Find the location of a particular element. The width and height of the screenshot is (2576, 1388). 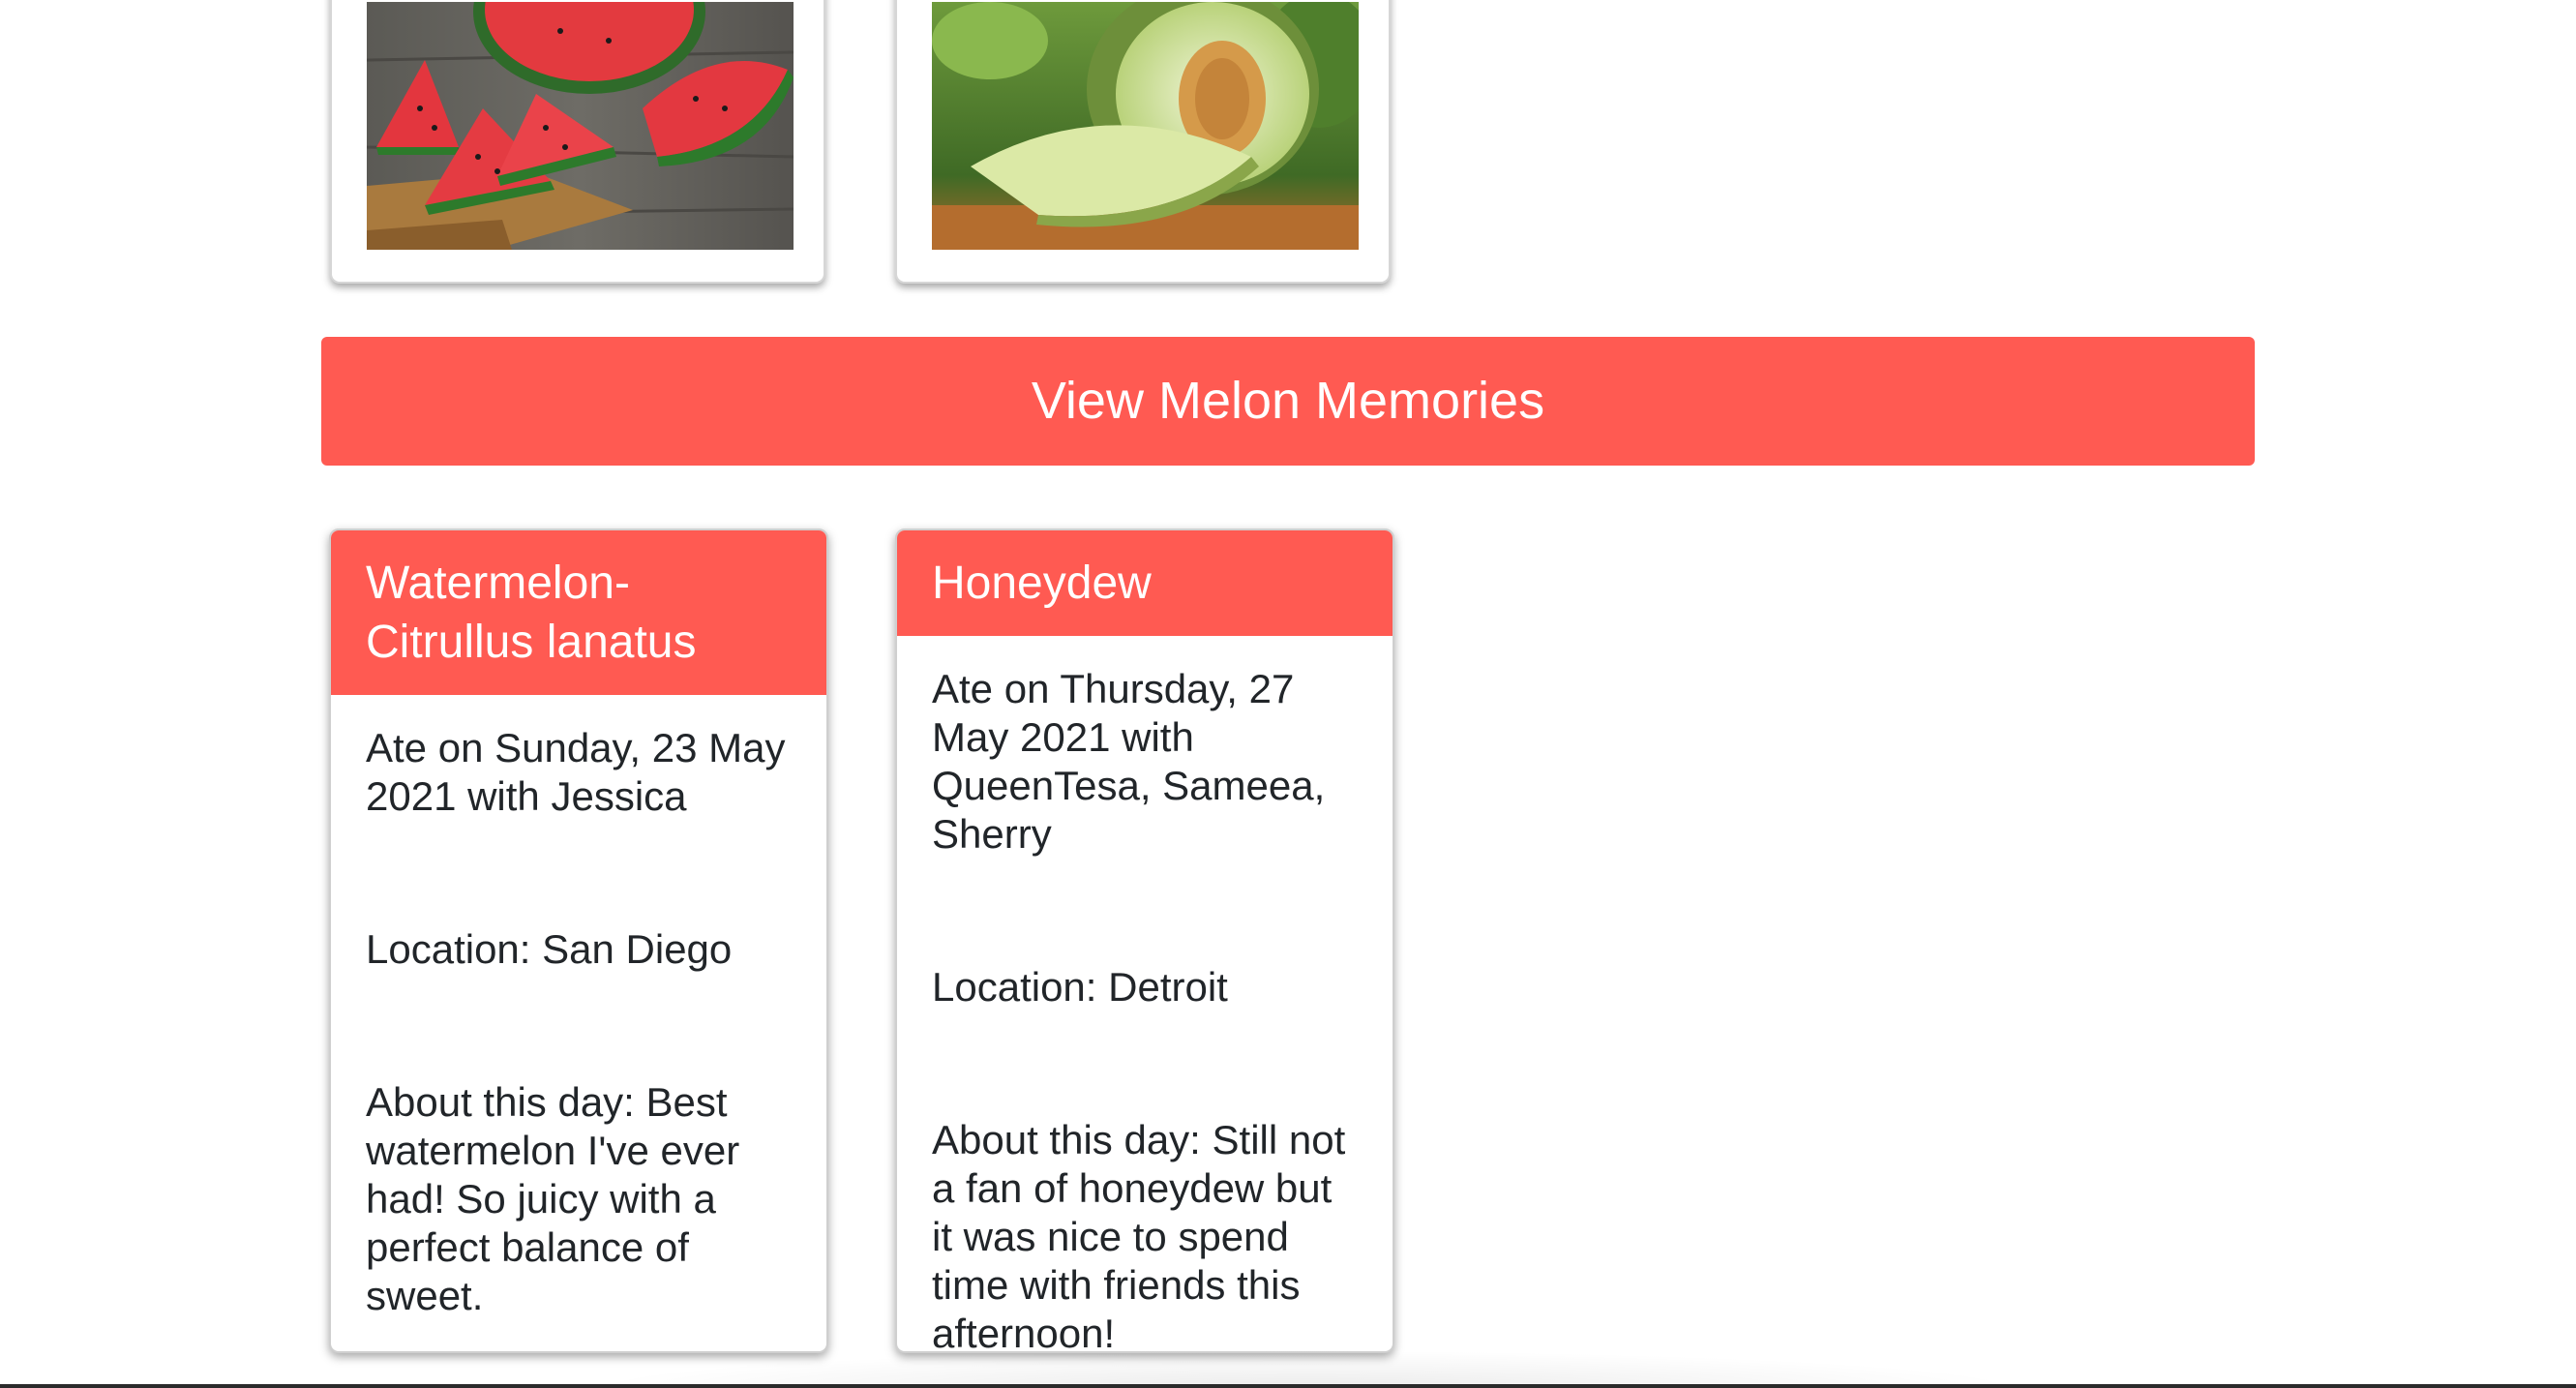

honeydew-photo is located at coordinates (1145, 126).